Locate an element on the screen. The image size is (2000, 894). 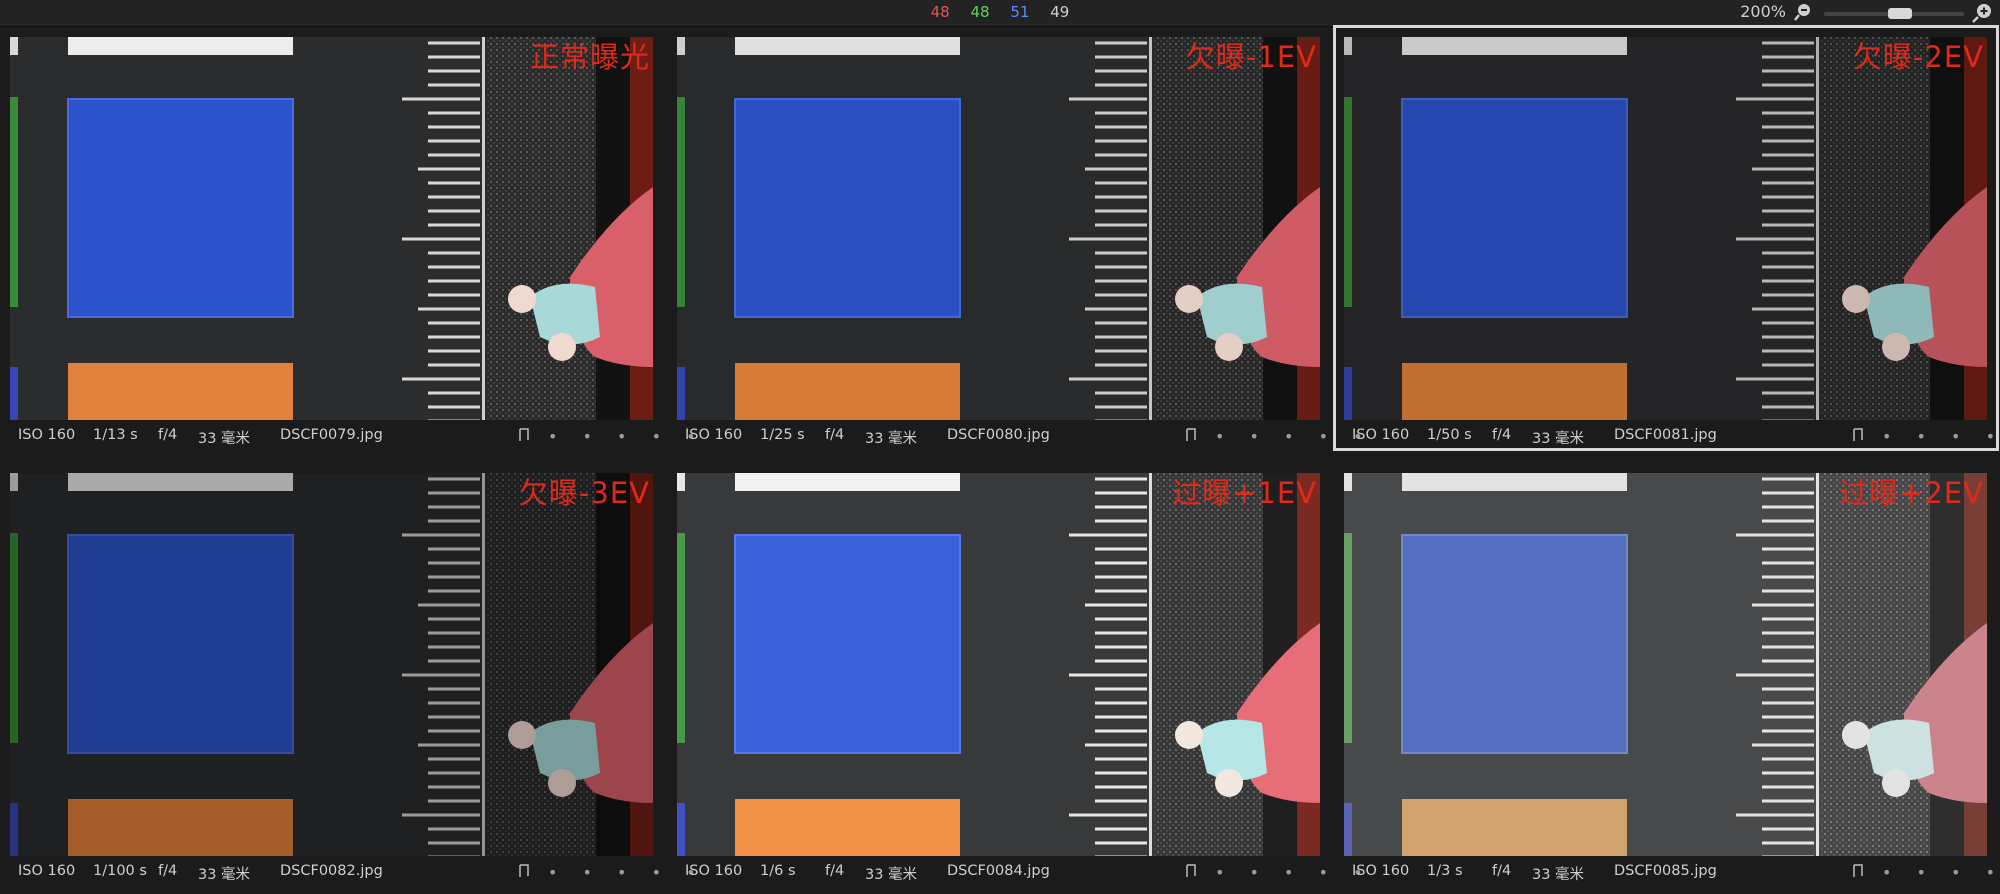
exposure-label: 欠曝-2EV is located at coordinates (1918, 57).